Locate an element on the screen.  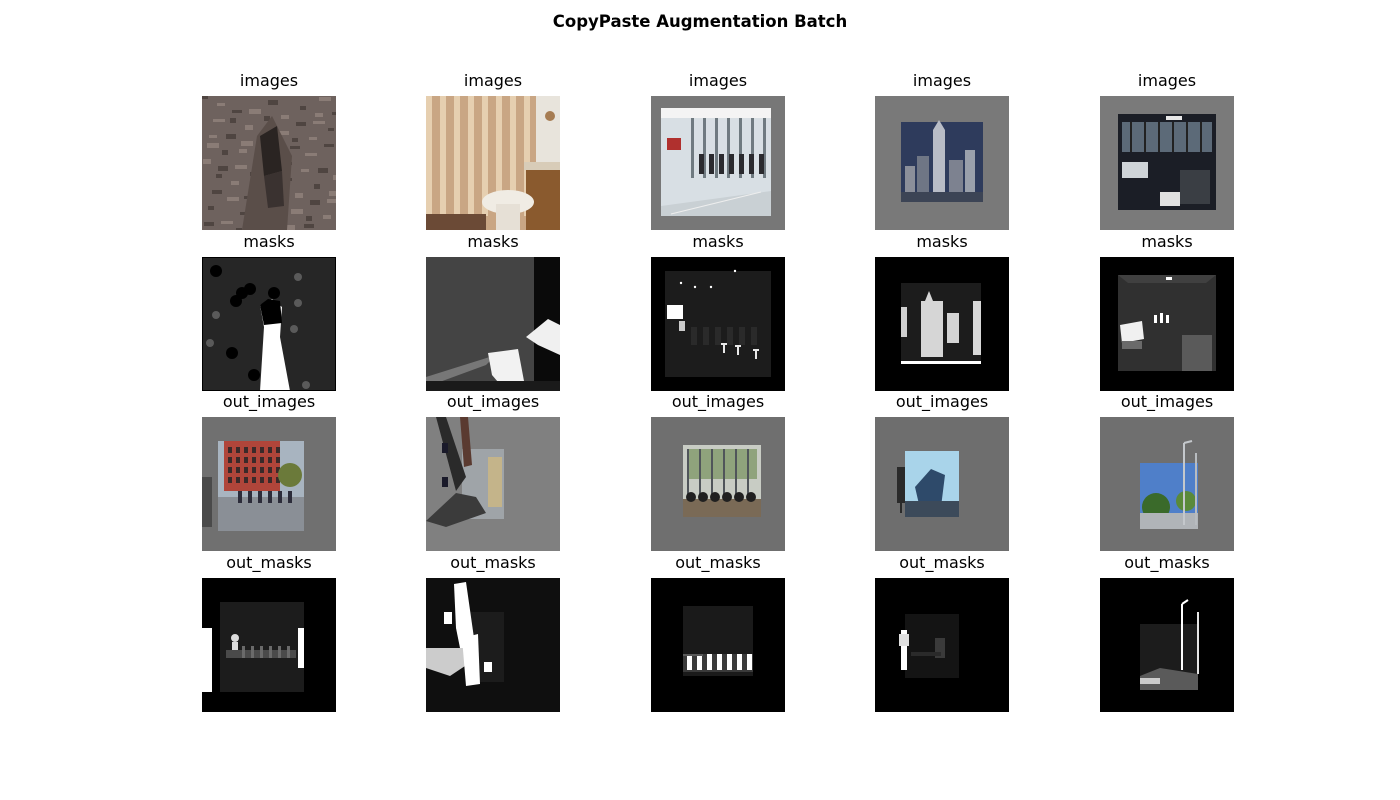
out-masks-panel-3: out_masks is located at coordinates (718, 632).